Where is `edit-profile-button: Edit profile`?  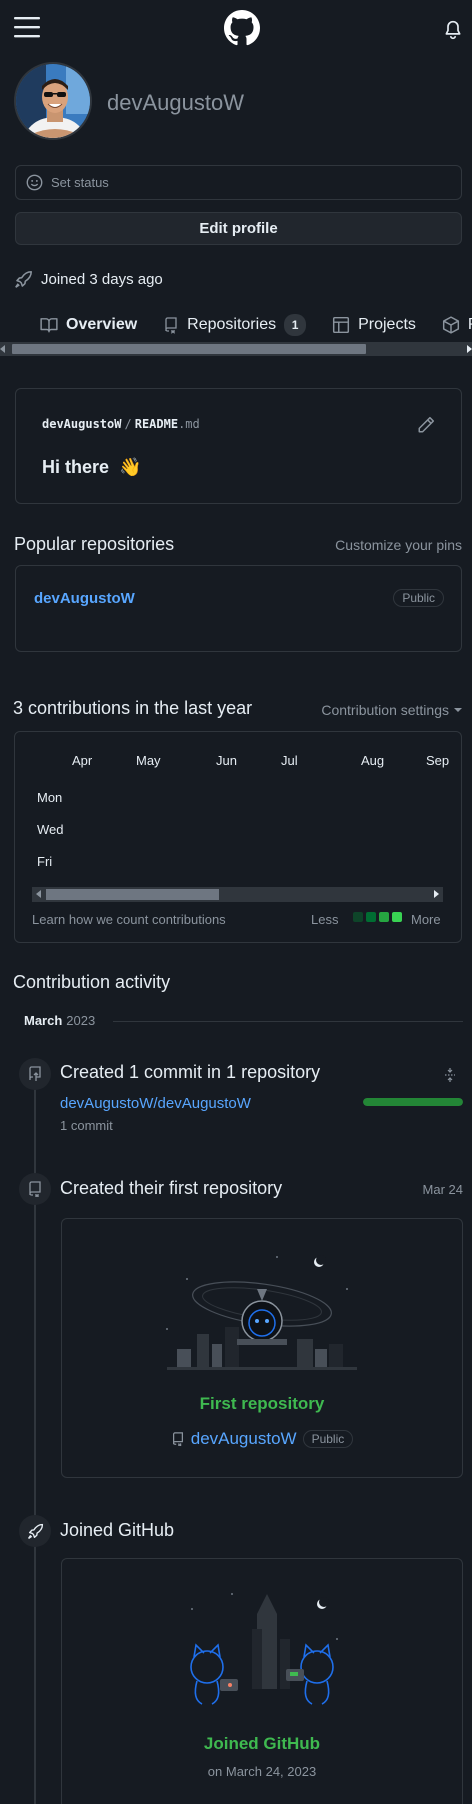 edit-profile-button: Edit profile is located at coordinates (238, 228).